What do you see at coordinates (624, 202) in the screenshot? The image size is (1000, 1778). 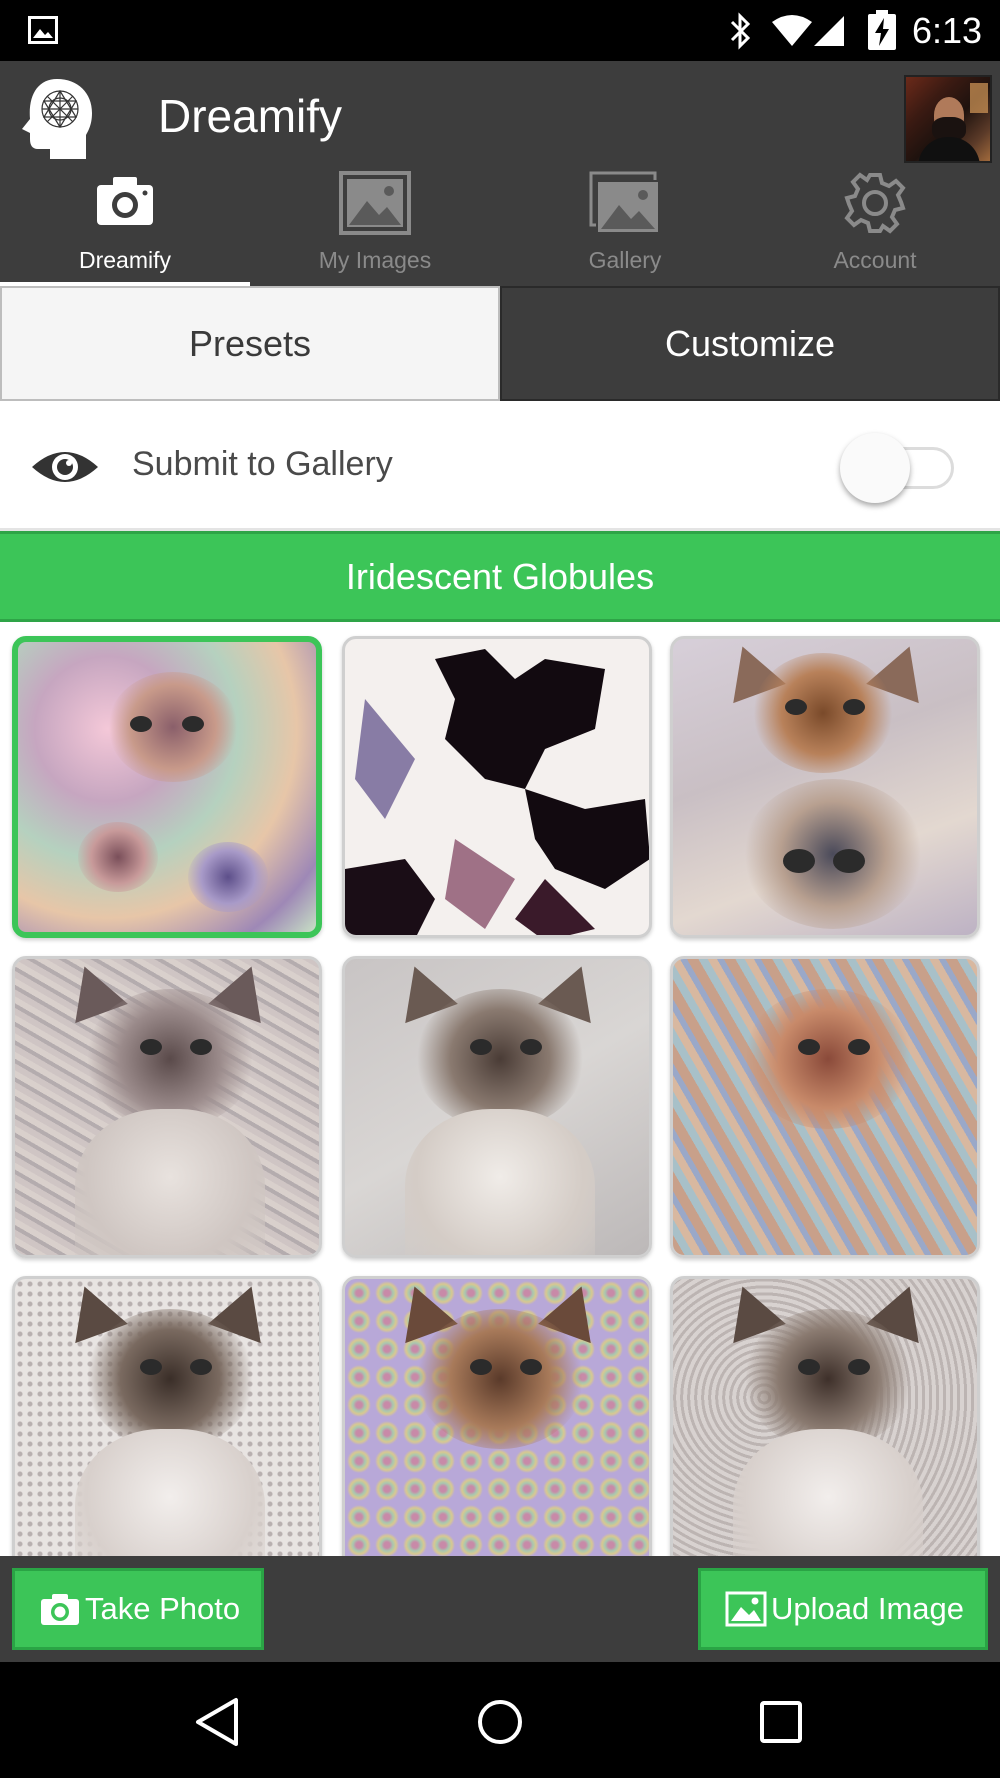 I see `gallery-stack-icon` at bounding box center [624, 202].